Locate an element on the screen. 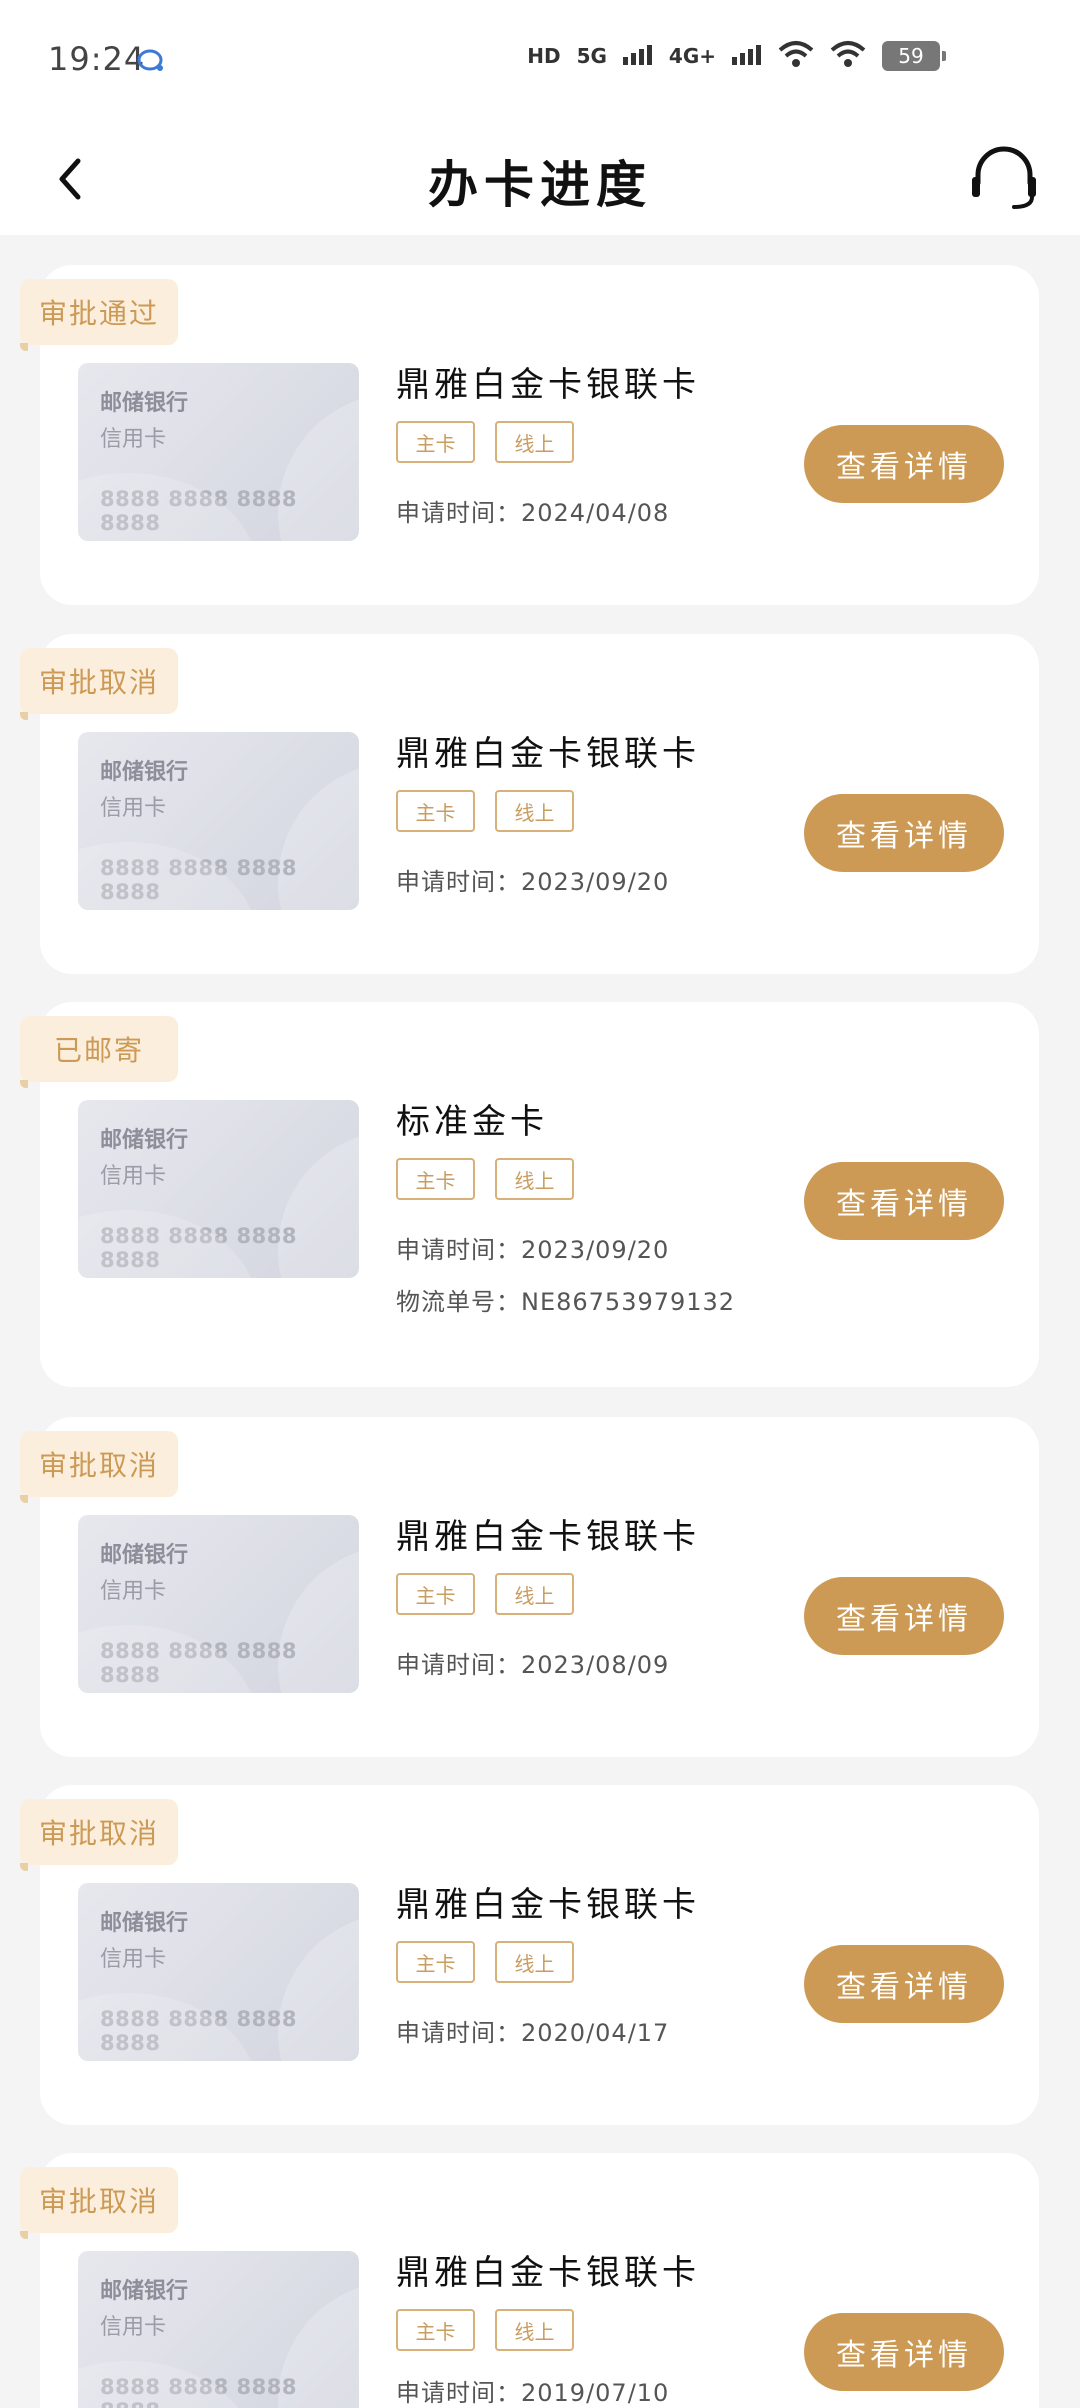 The image size is (1080, 2408). status-time: 19:24 is located at coordinates (97, 59).